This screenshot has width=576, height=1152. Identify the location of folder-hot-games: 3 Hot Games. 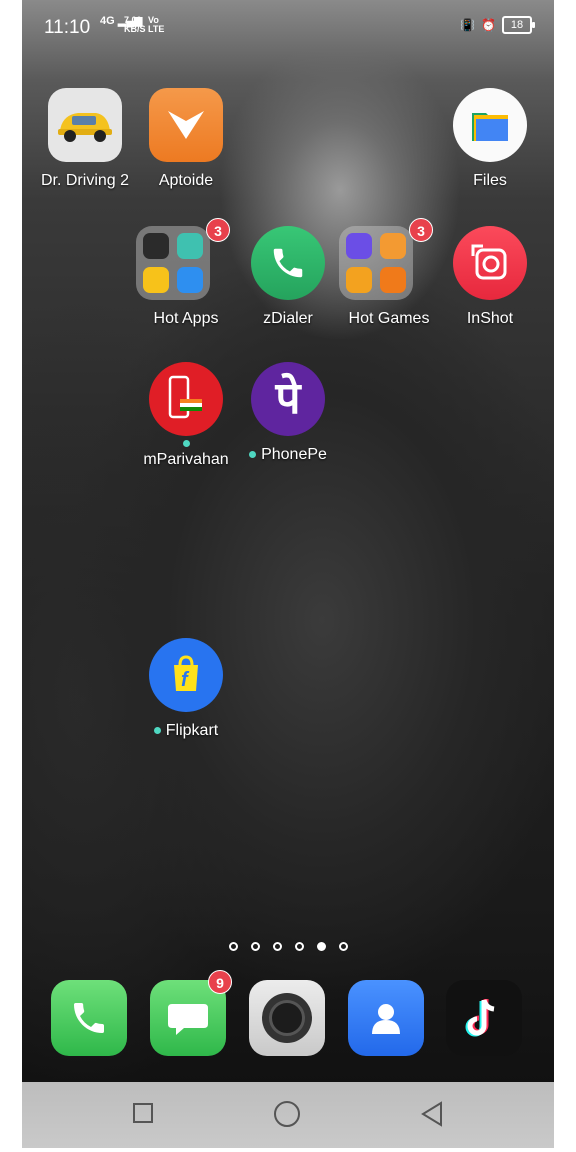
(389, 273).